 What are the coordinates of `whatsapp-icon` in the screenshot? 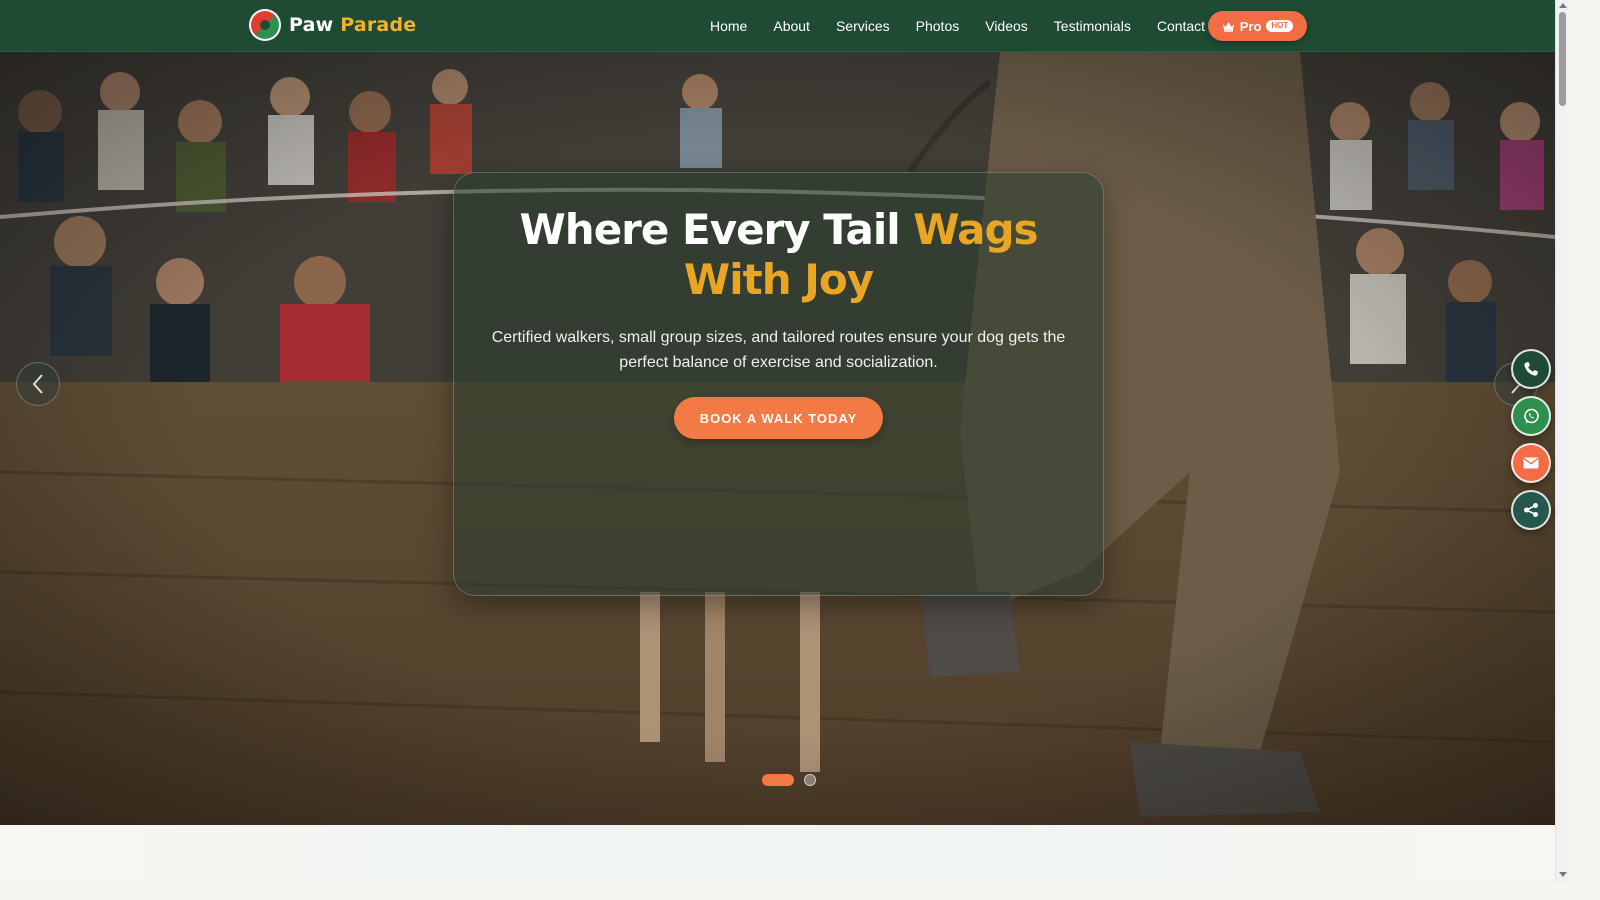 It's located at (1531, 415).